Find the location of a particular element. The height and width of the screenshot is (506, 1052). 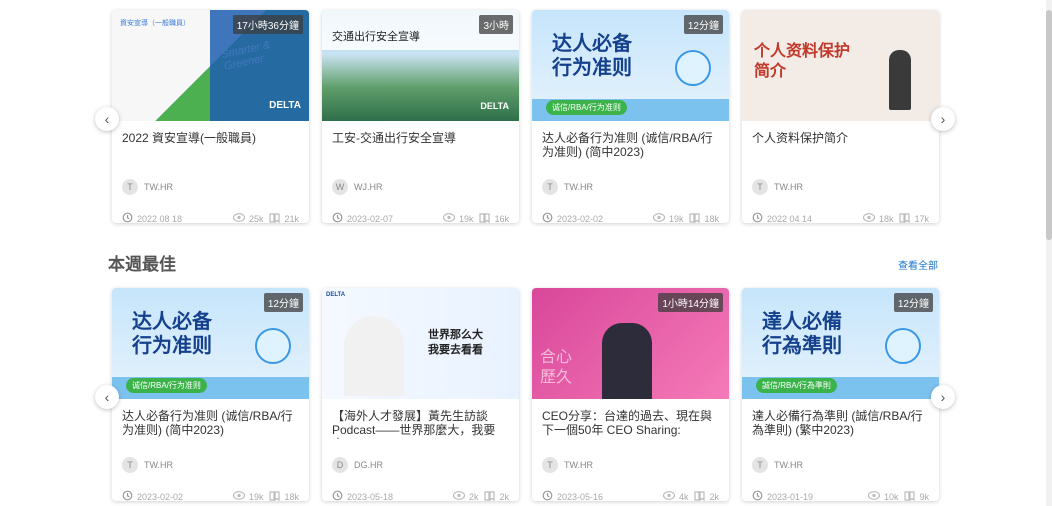

course-meta: 2023-02-07 19k 16k is located at coordinates (420, 217).